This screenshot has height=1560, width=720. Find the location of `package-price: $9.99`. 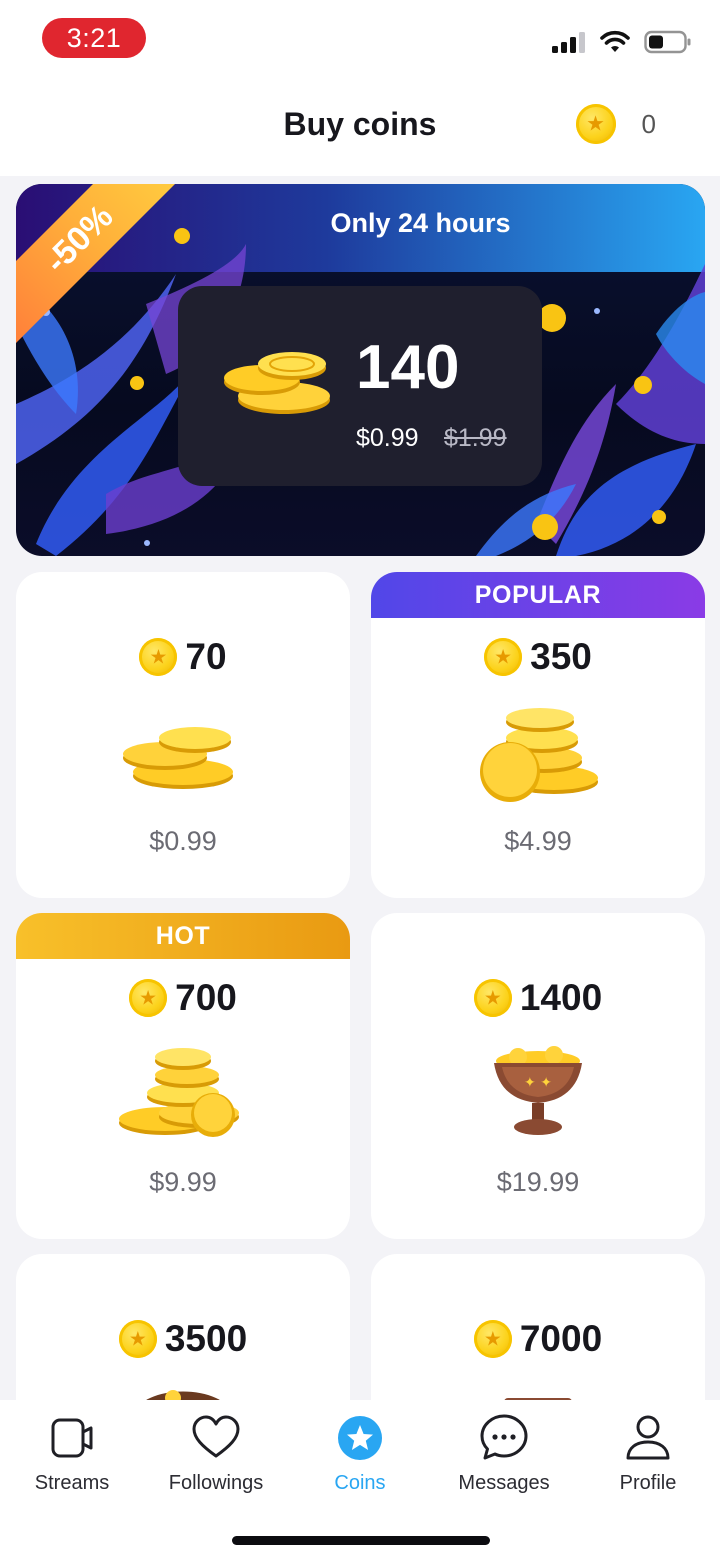

package-price: $9.99 is located at coordinates (183, 1182).